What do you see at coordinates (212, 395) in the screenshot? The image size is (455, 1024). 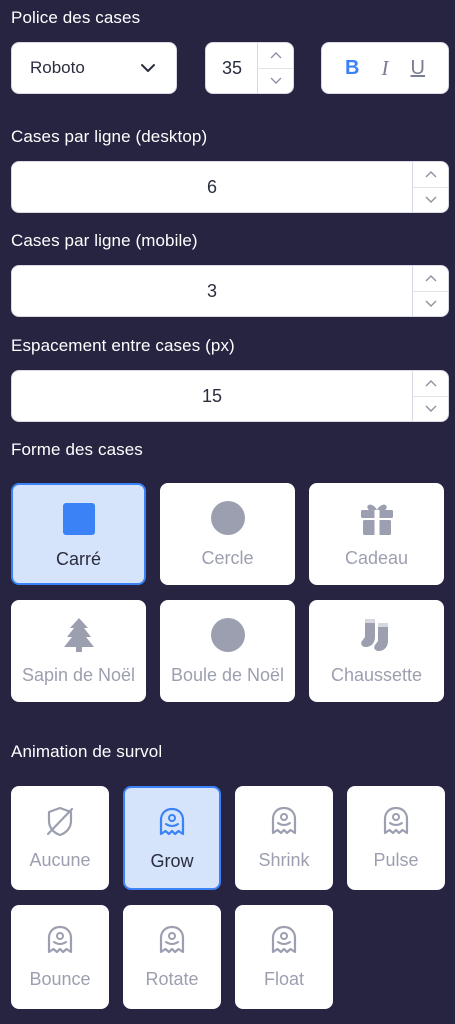 I see `spacing-value: 15` at bounding box center [212, 395].